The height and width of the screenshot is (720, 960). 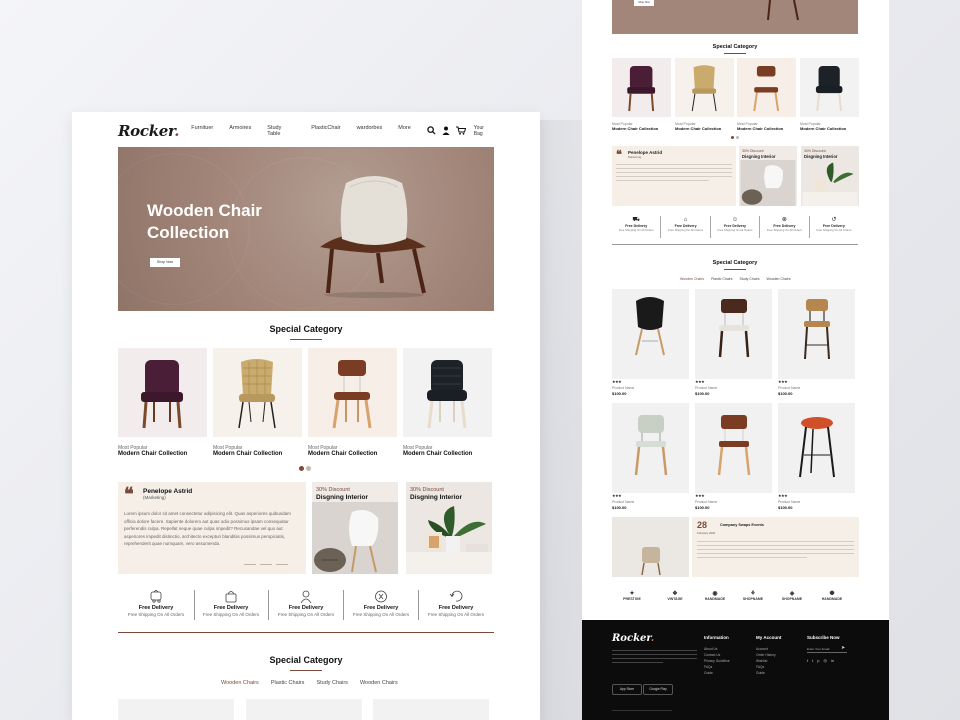 I want to click on user-icon, so click(x=446, y=131).